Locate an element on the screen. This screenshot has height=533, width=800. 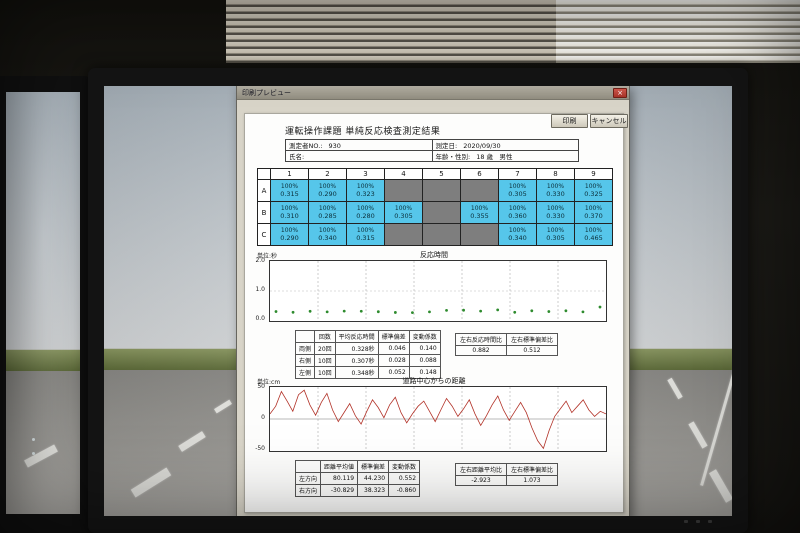
grid-col-header: 5 is located at coordinates (441, 174).